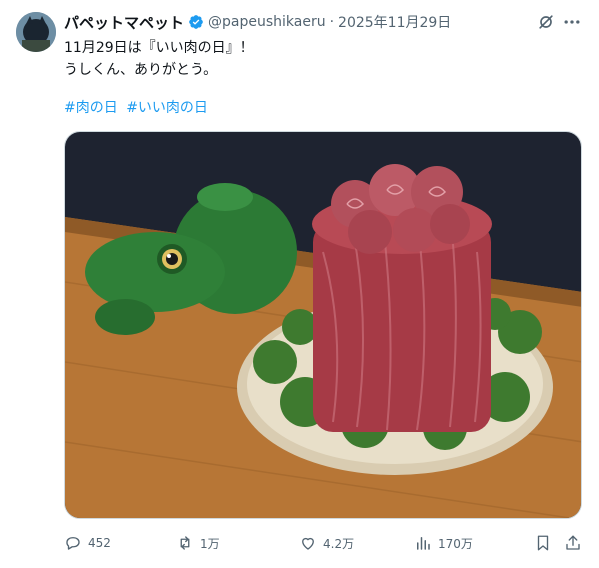 This screenshot has width=599, height=568. Describe the element at coordinates (572, 22) in the screenshot. I see `more-icon` at that location.